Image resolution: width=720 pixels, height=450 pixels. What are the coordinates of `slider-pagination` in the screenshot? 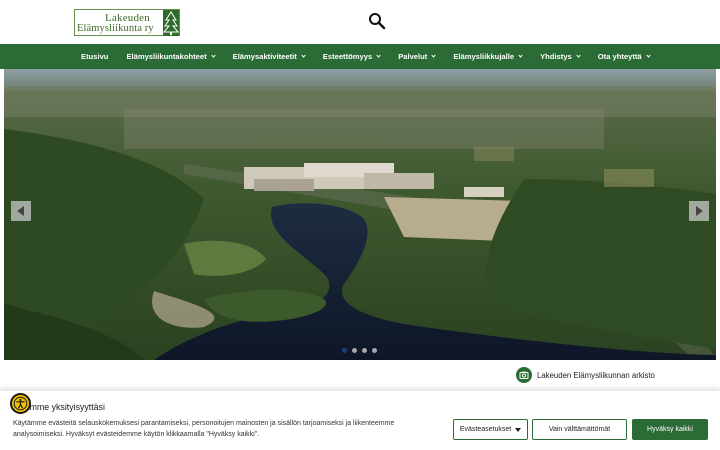 It's located at (359, 350).